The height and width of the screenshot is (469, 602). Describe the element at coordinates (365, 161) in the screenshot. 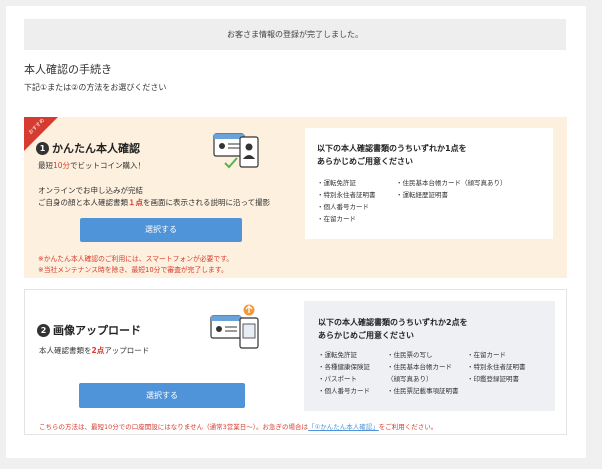

I see `method1-docs-heading2: あらかじめご用意ください` at that location.